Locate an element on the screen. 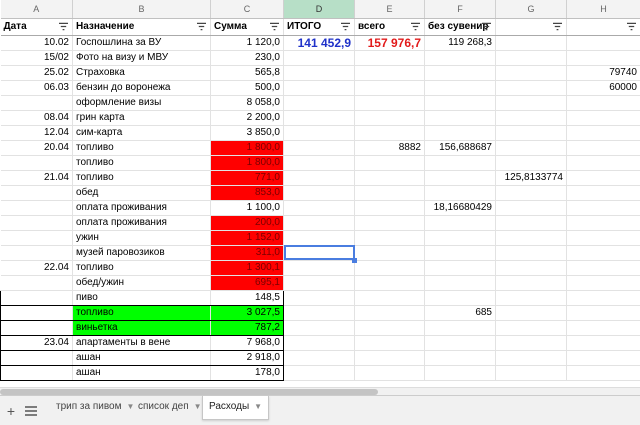  header-cell-bez-suvenir: без сувенир is located at coordinates (460, 27).